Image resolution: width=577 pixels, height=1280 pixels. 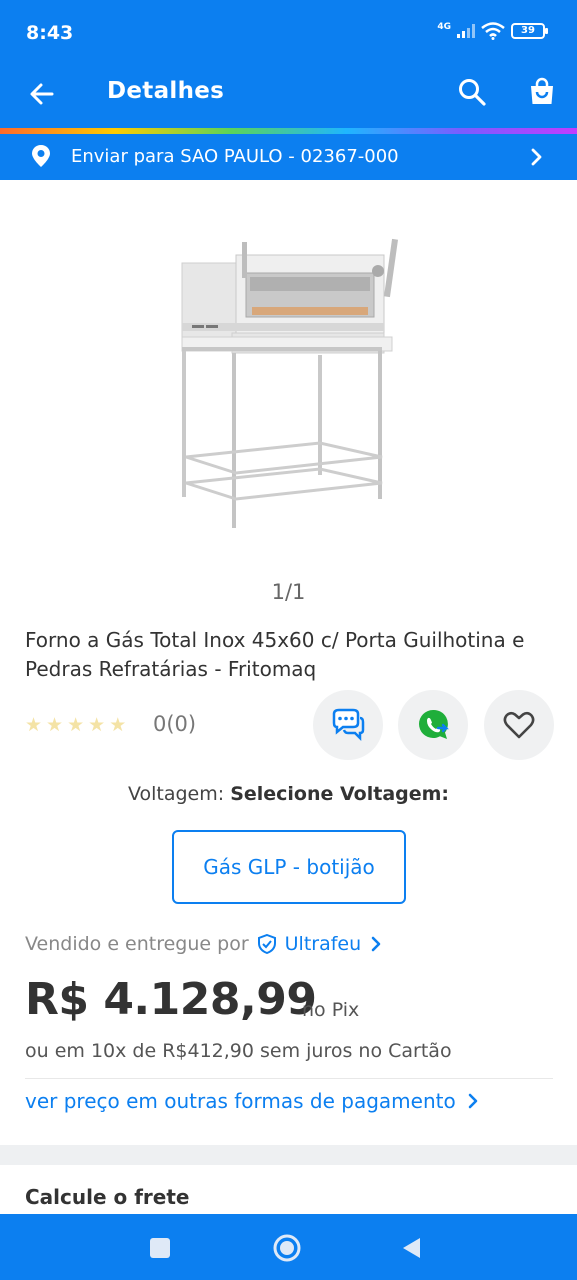 What do you see at coordinates (240, 1101) in the screenshot?
I see `other-payment-link-text: ver preço em outras formas de pagamento` at bounding box center [240, 1101].